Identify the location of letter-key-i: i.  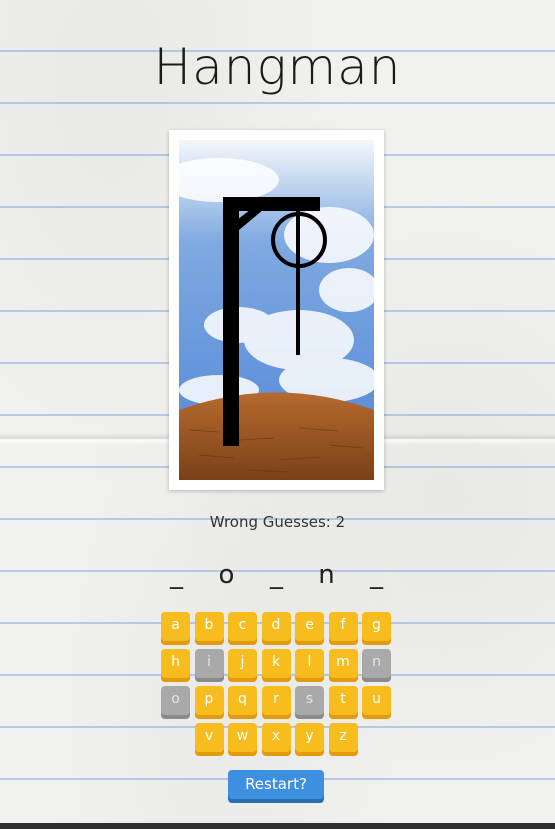
(209, 663).